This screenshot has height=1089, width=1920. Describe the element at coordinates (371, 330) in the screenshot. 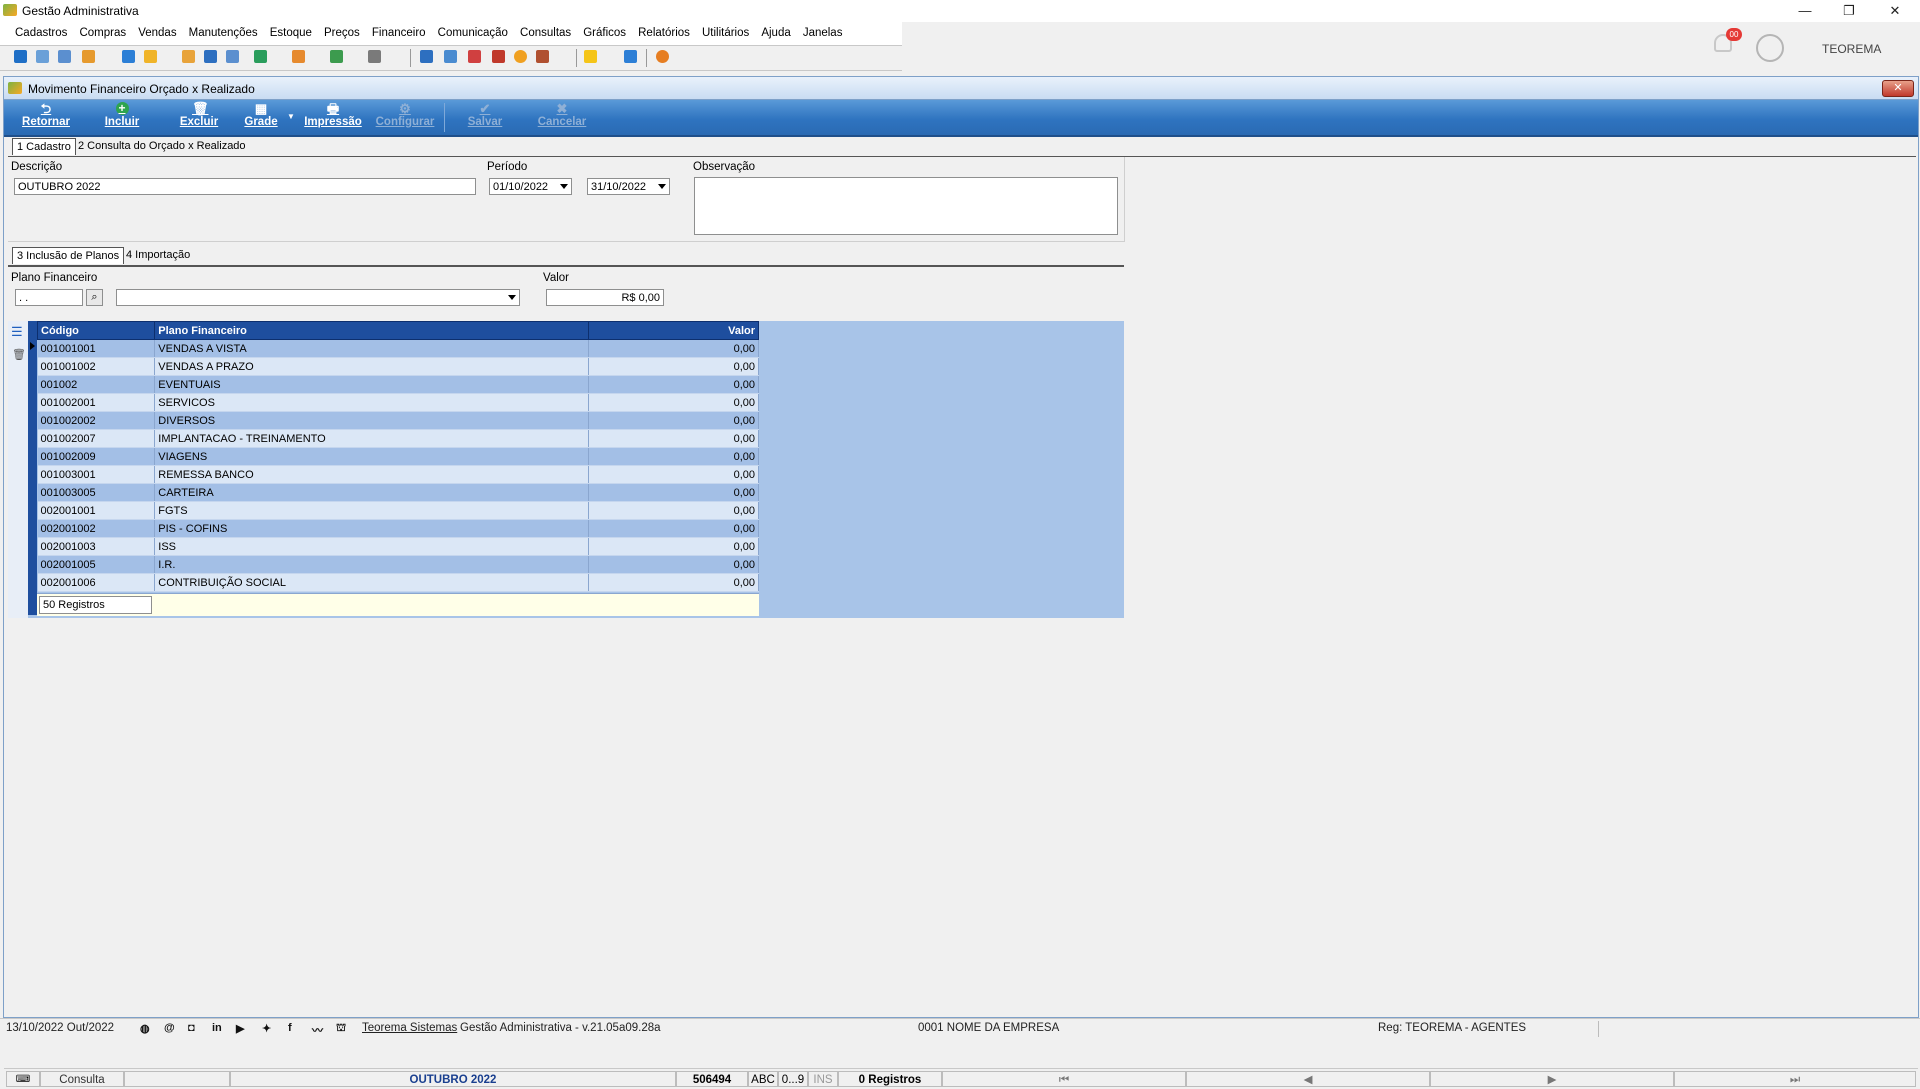

I see `column-header-plano: Plano Financeiro` at that location.